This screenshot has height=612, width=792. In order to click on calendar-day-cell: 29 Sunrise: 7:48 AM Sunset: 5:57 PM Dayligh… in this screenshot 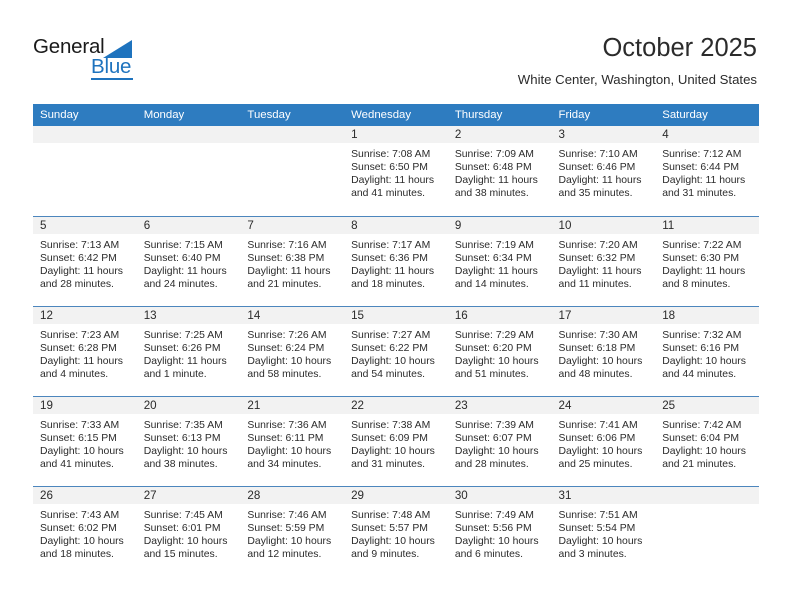, I will do `click(396, 530)`.